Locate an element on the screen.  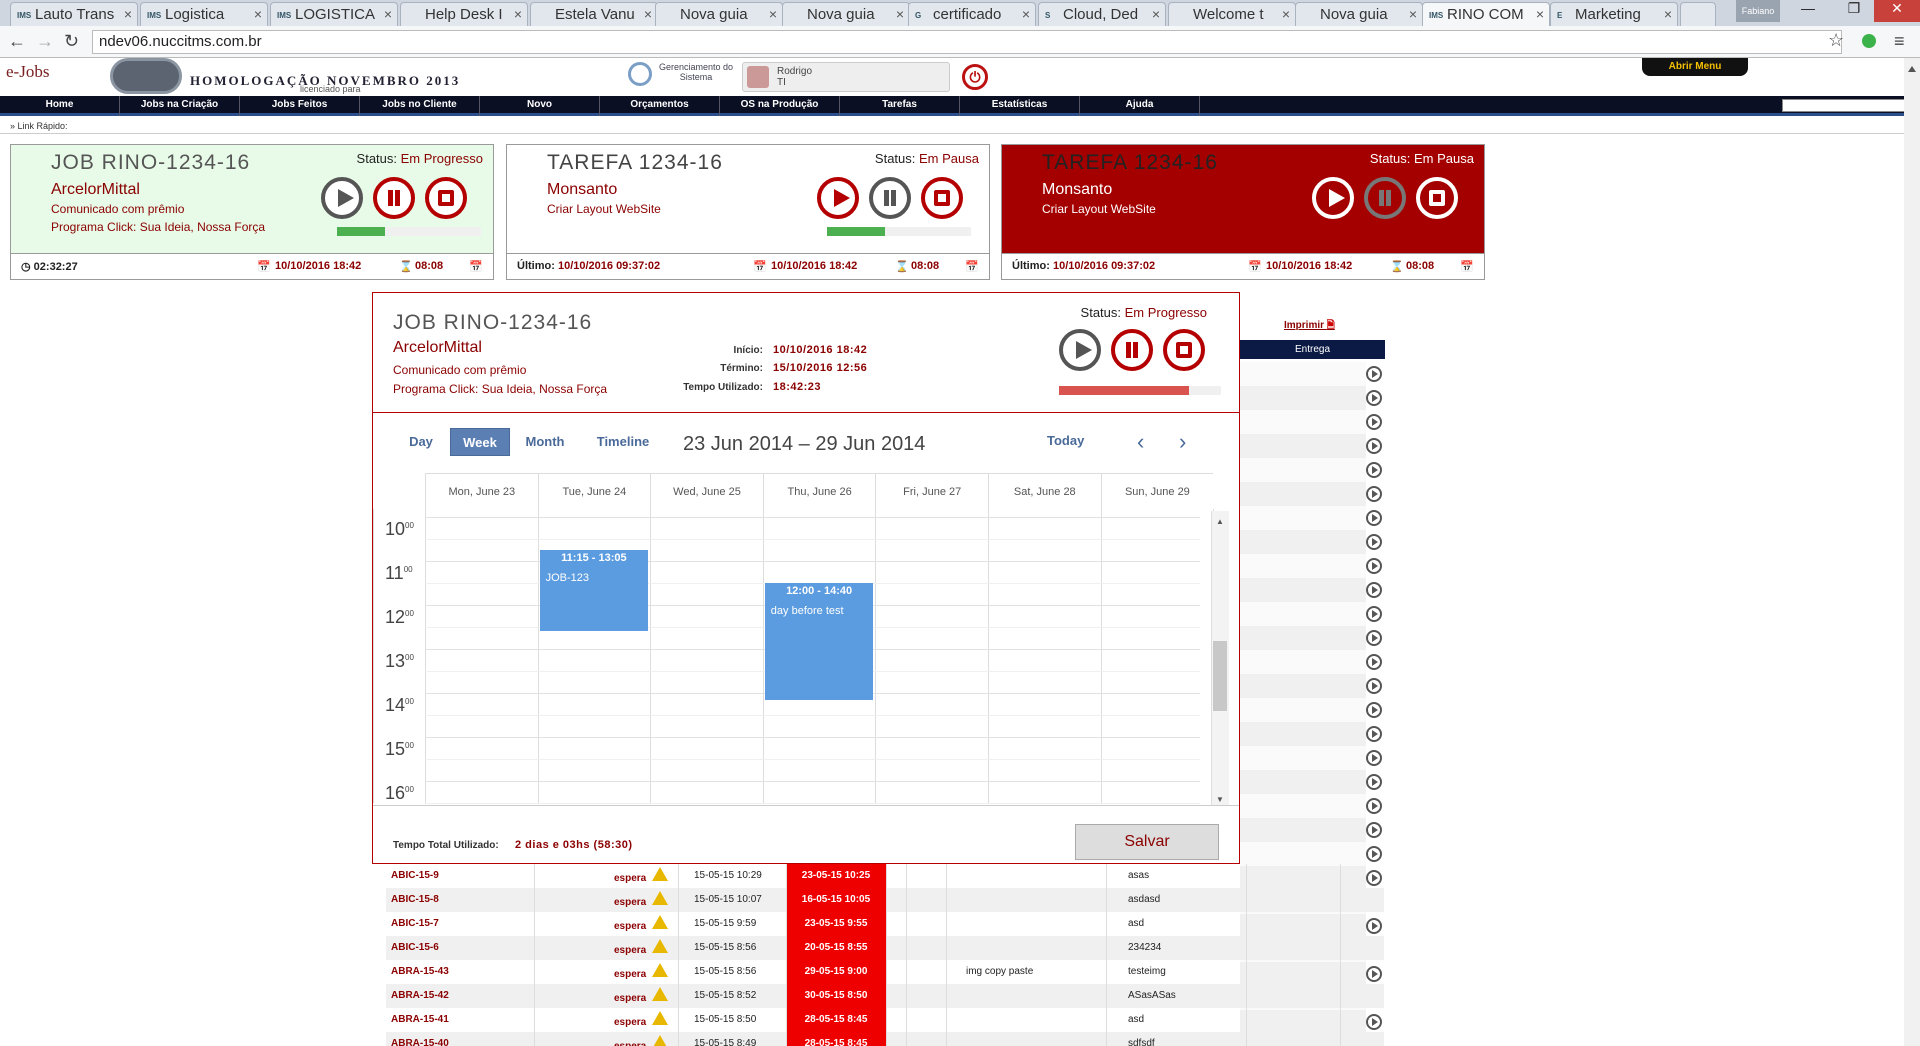
star-icon: ☆ is located at coordinates (1836, 40).